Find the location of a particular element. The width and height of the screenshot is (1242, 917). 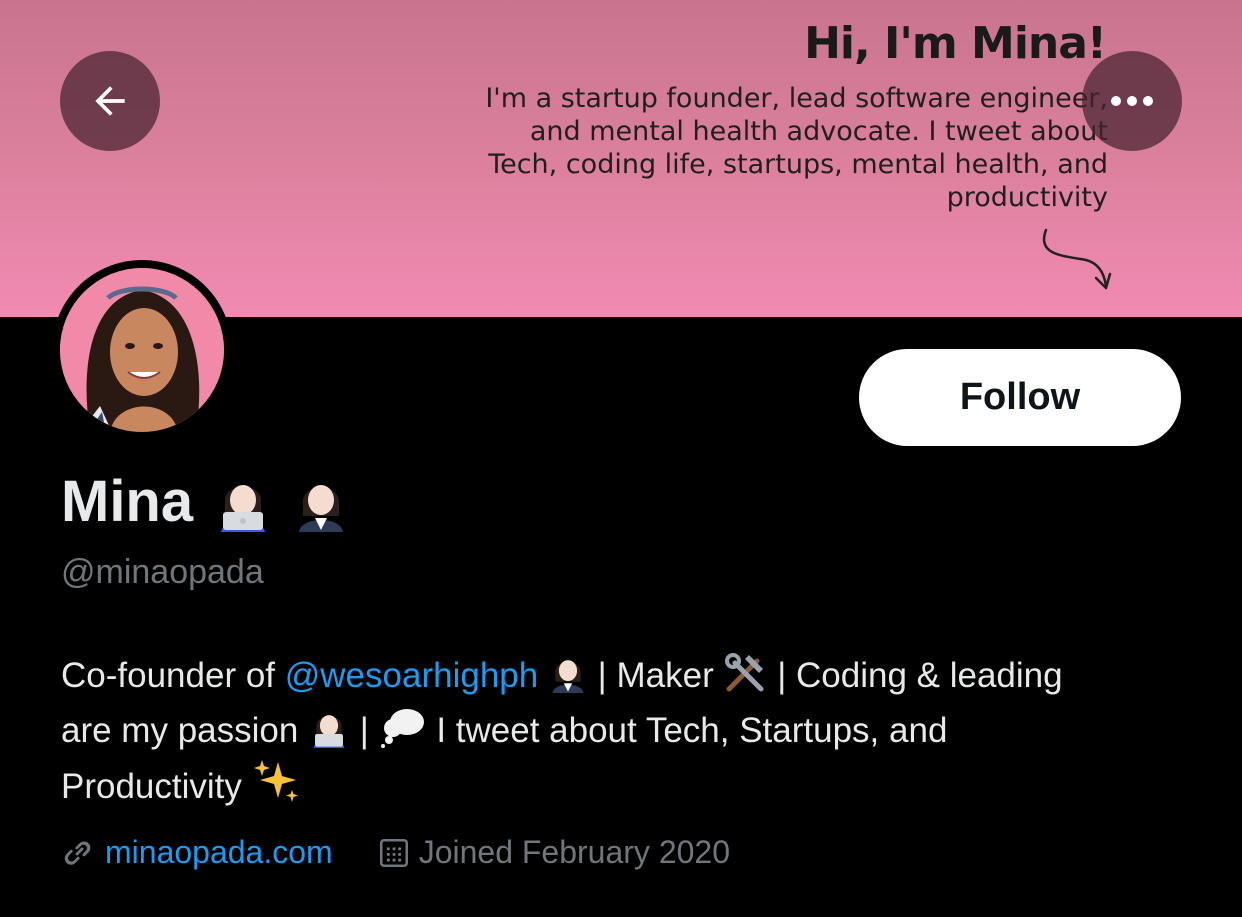

joined-item: Joined February 2020 is located at coordinates (553, 852).